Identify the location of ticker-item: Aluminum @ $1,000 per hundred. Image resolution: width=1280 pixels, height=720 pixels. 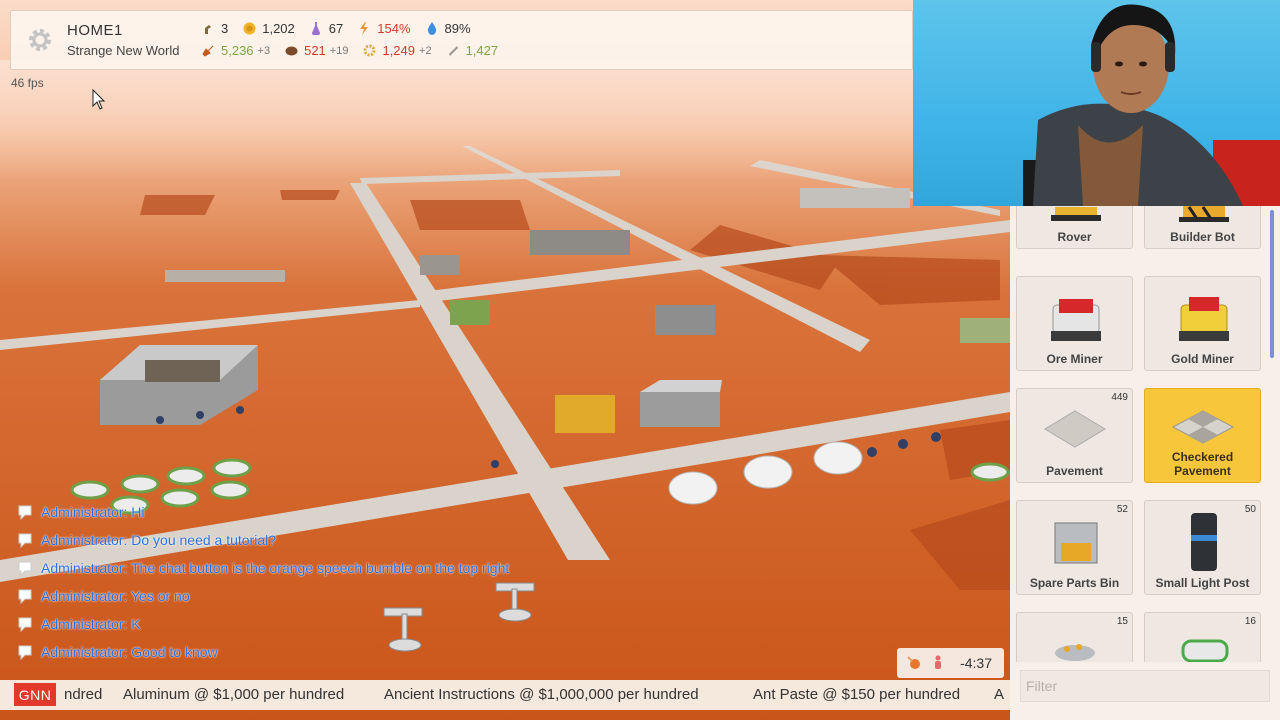
(234, 694).